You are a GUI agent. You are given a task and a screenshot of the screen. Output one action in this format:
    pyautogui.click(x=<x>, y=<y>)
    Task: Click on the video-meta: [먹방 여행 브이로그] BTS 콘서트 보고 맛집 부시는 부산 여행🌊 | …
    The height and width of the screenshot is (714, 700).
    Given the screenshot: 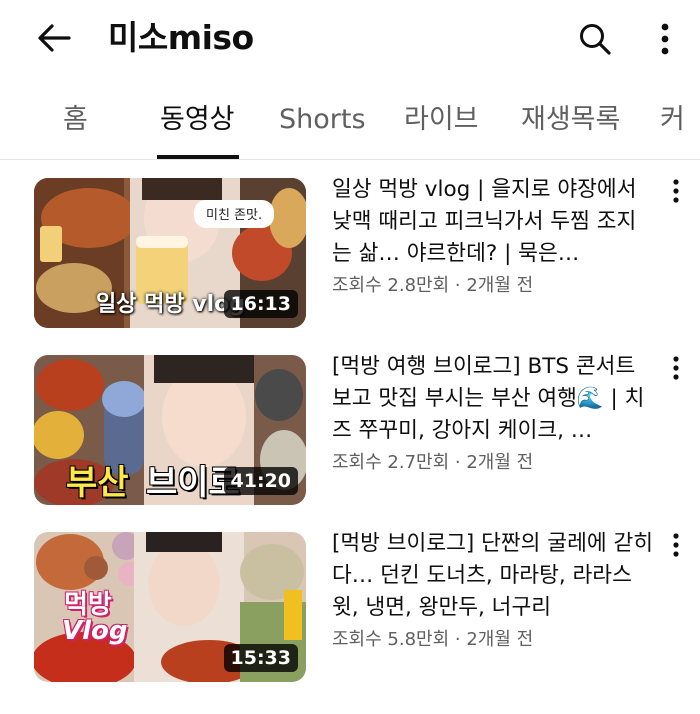 What is the action you would take?
    pyautogui.click(x=493, y=414)
    